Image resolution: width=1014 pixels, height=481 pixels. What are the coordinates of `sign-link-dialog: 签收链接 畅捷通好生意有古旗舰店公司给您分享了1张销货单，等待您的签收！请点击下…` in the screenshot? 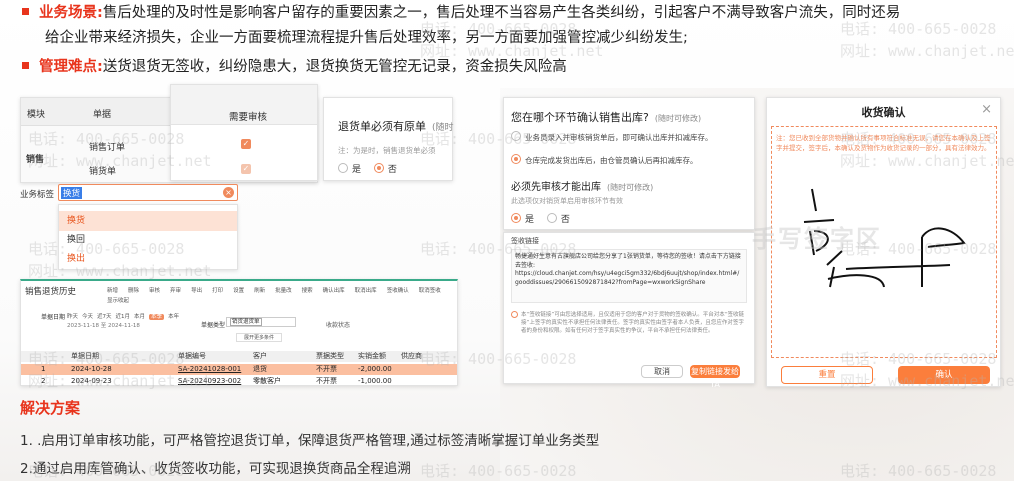 It's located at (629, 310).